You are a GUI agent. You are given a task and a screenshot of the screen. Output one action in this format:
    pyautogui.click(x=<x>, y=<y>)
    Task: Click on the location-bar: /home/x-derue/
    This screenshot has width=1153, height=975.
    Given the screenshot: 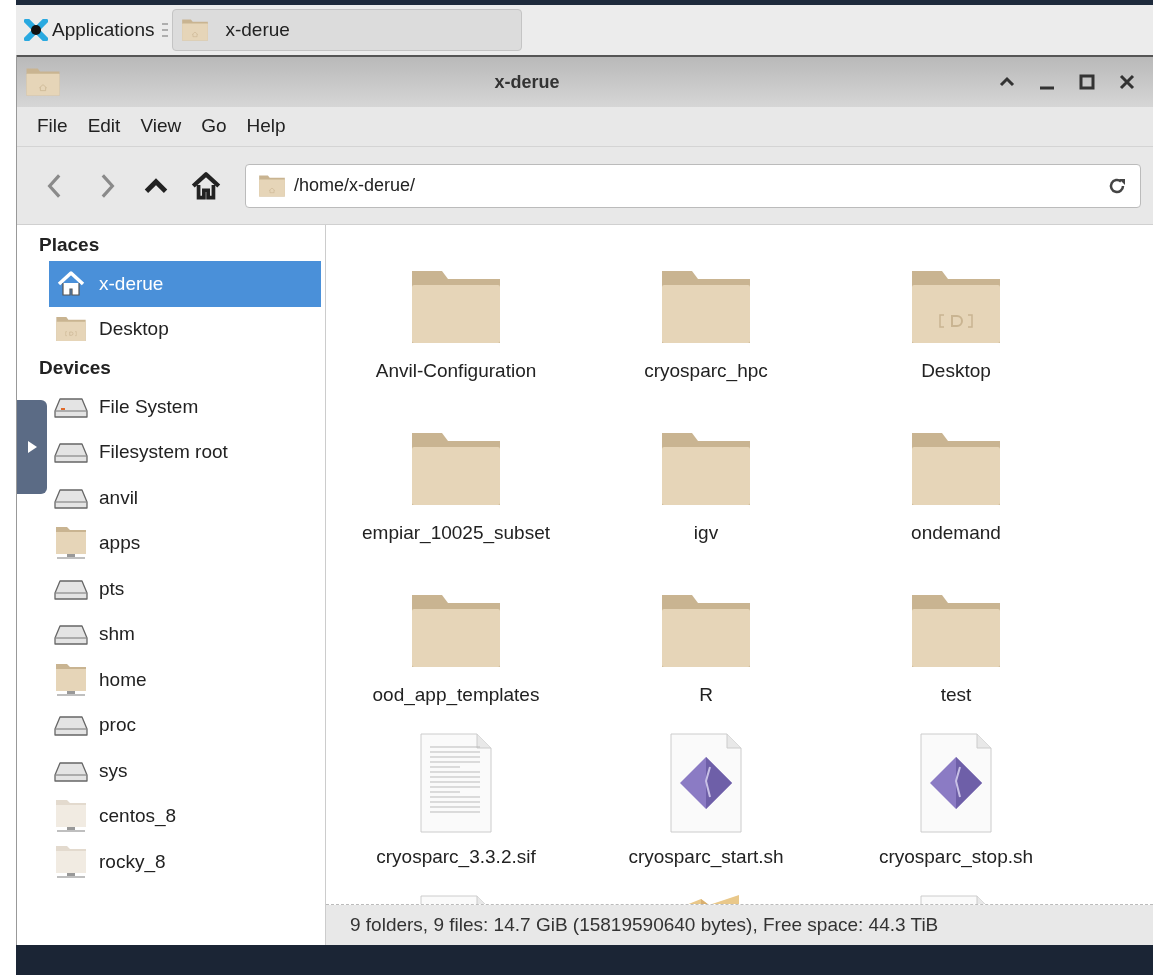 What is the action you would take?
    pyautogui.click(x=693, y=185)
    